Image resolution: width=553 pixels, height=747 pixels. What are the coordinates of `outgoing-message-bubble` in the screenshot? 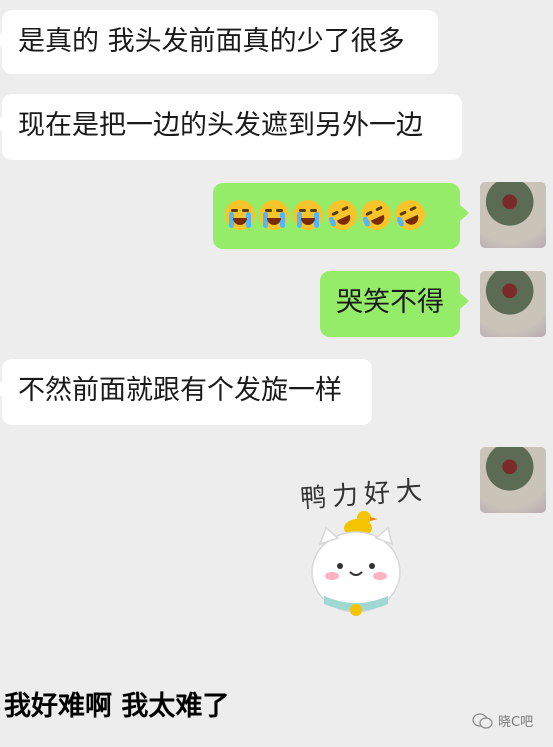 It's located at (341, 216).